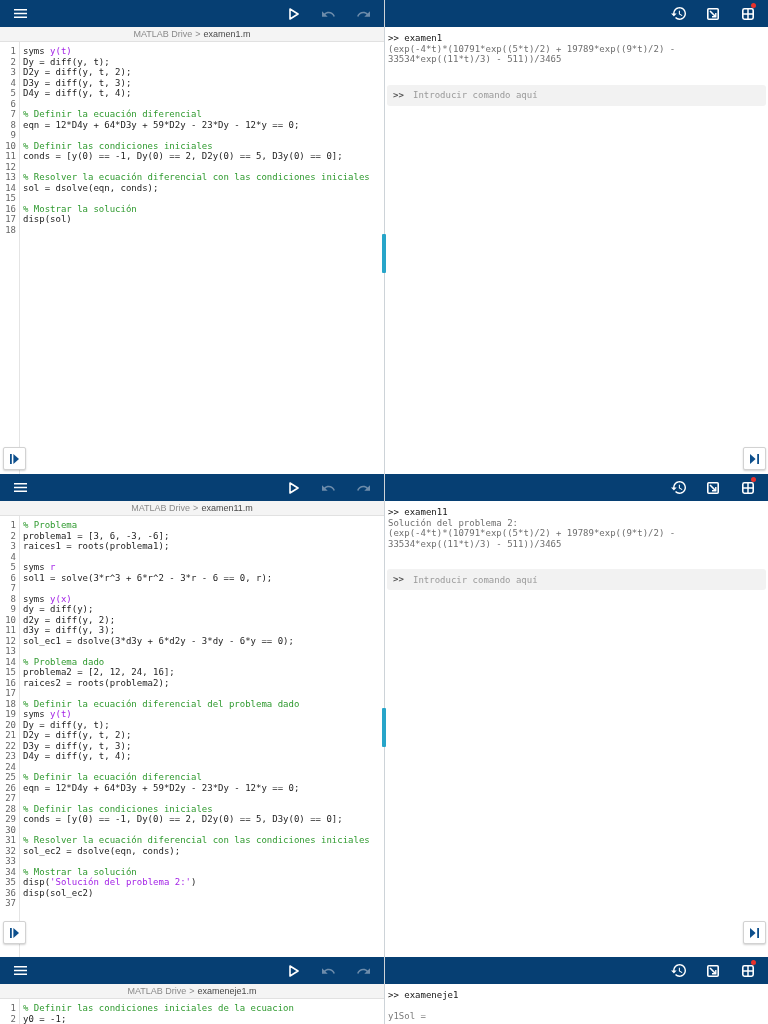  Describe the element at coordinates (69, 619) in the screenshot. I see `code-line: d2y = diff(y, 2);` at that location.